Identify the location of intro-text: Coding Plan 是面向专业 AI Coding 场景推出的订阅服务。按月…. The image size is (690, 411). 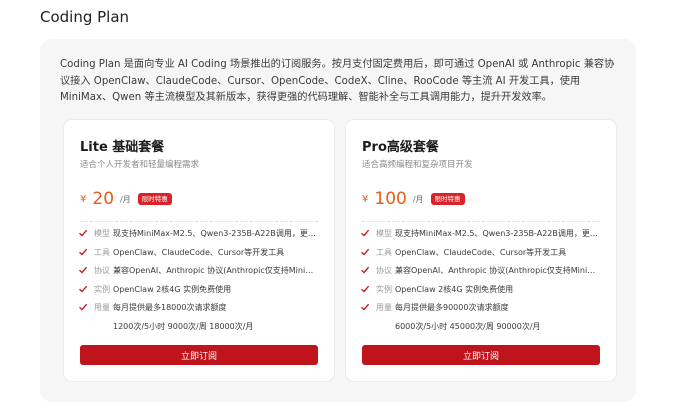
(337, 81).